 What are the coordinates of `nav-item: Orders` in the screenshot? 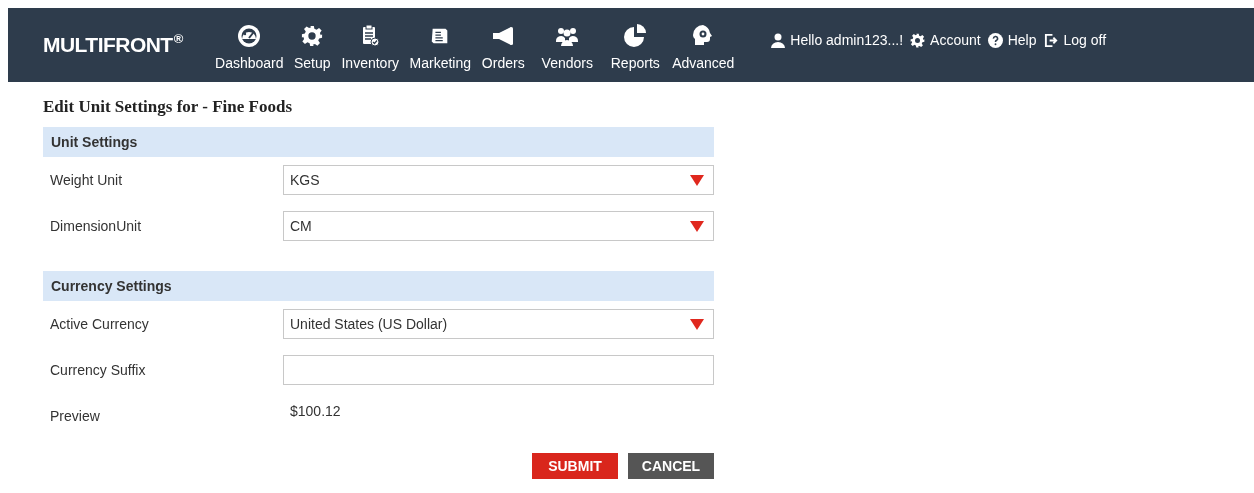 It's located at (503, 45).